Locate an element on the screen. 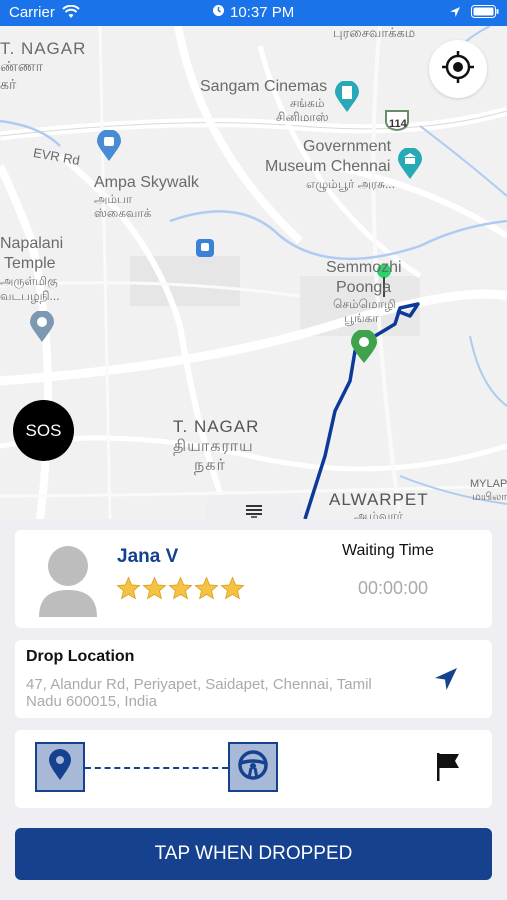  map-label-alwarpet-ta: ஆழ்வார் is located at coordinates (378, 514).